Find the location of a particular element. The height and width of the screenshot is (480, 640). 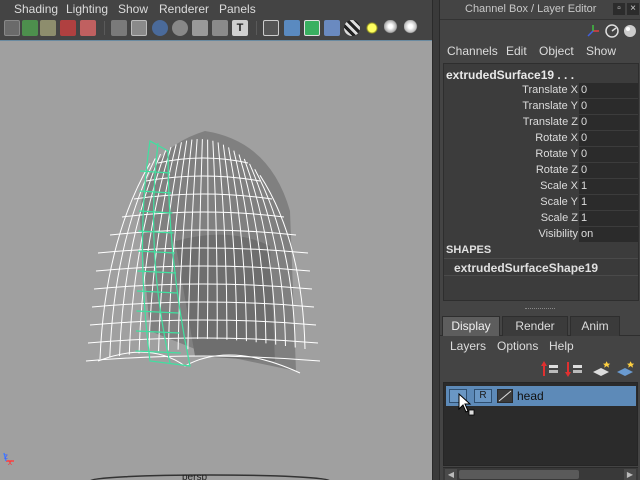

attribute-name: Translate Z is located at coordinates (550, 122).